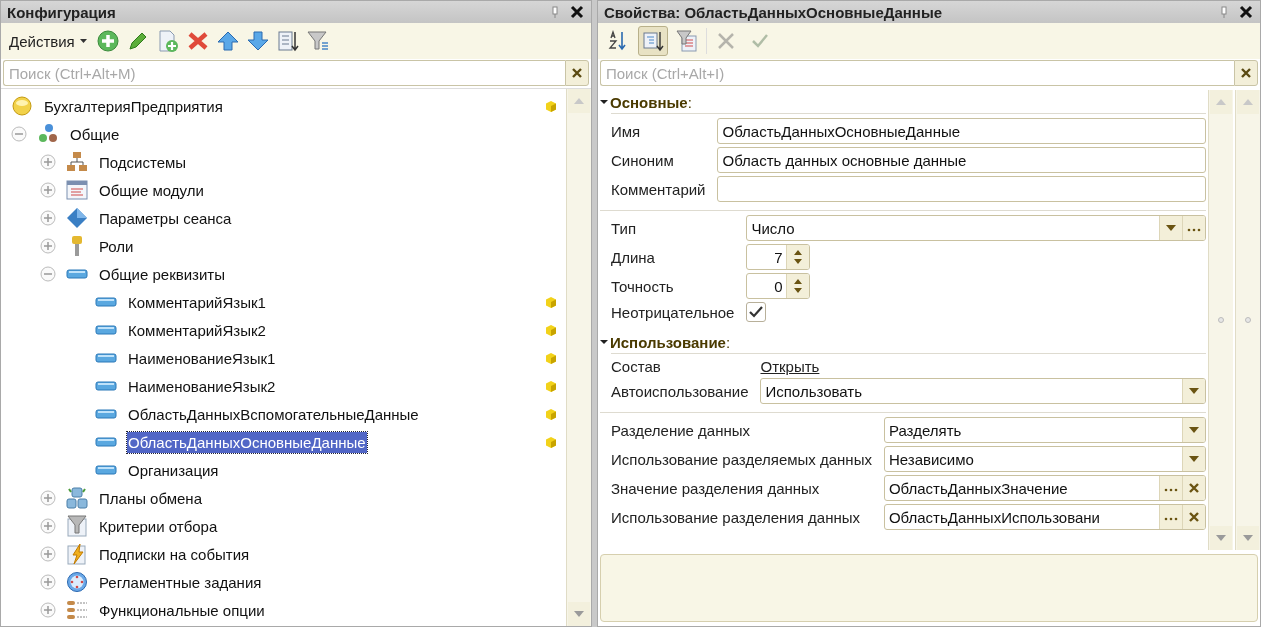  What do you see at coordinates (774, 12) in the screenshot?
I see `panel-title: Свойства: ОбластьДанныхОсновныеДанные` at bounding box center [774, 12].